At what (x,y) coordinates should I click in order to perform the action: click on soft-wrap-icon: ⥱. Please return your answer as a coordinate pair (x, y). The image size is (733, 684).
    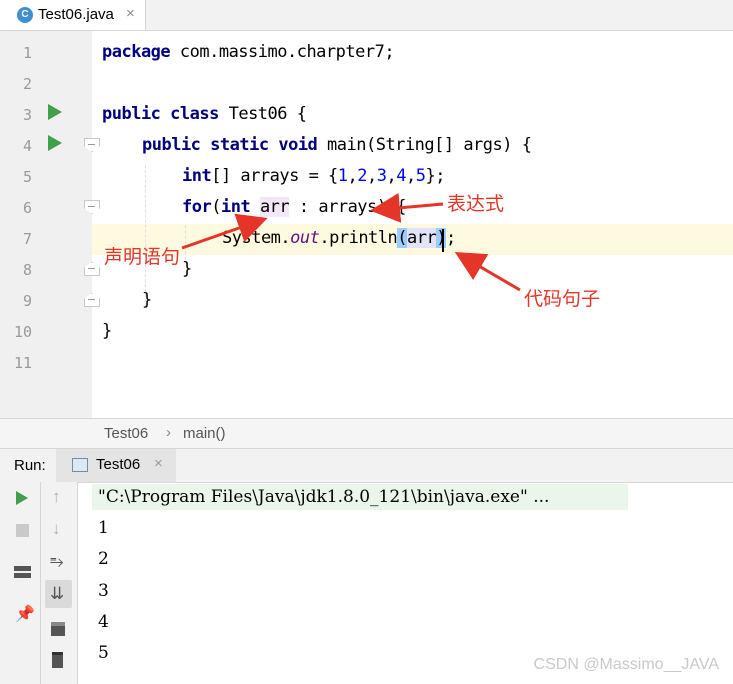
    Looking at the image, I should click on (57, 562).